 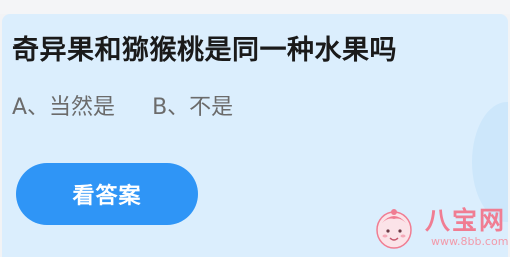 What do you see at coordinates (122, 105) in the screenshot?
I see `answer-options: A、当然是 B、不是` at bounding box center [122, 105].